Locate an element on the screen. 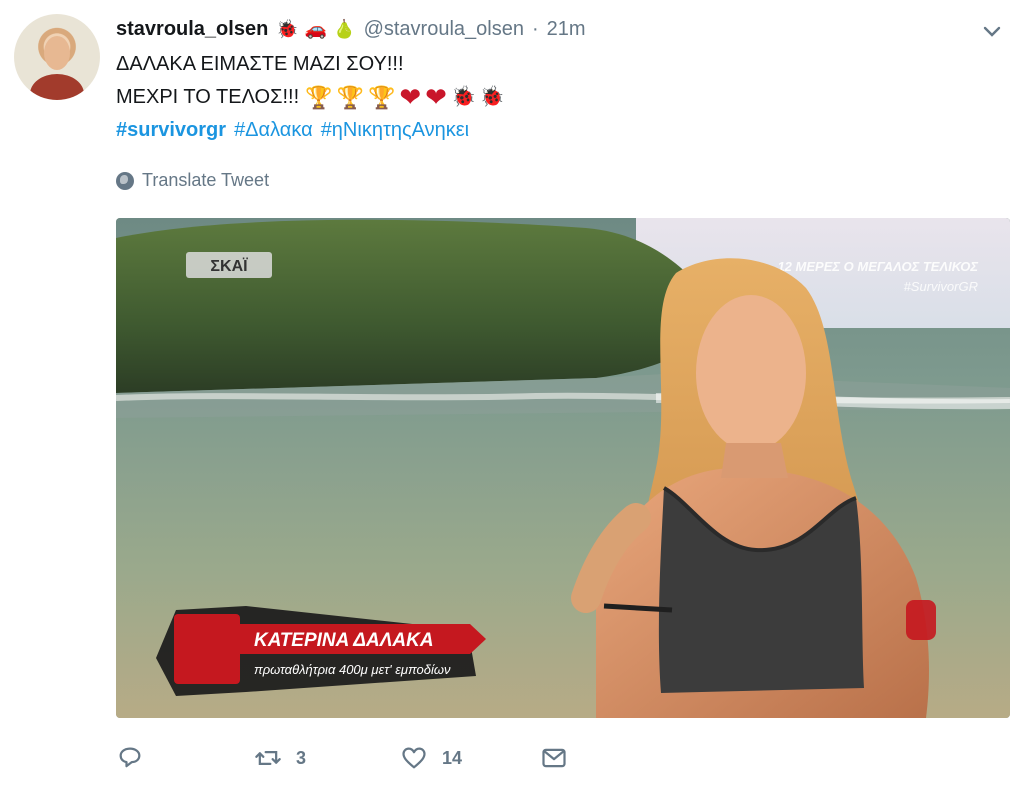 The height and width of the screenshot is (791, 1024). like-count: 14 is located at coordinates (452, 757).